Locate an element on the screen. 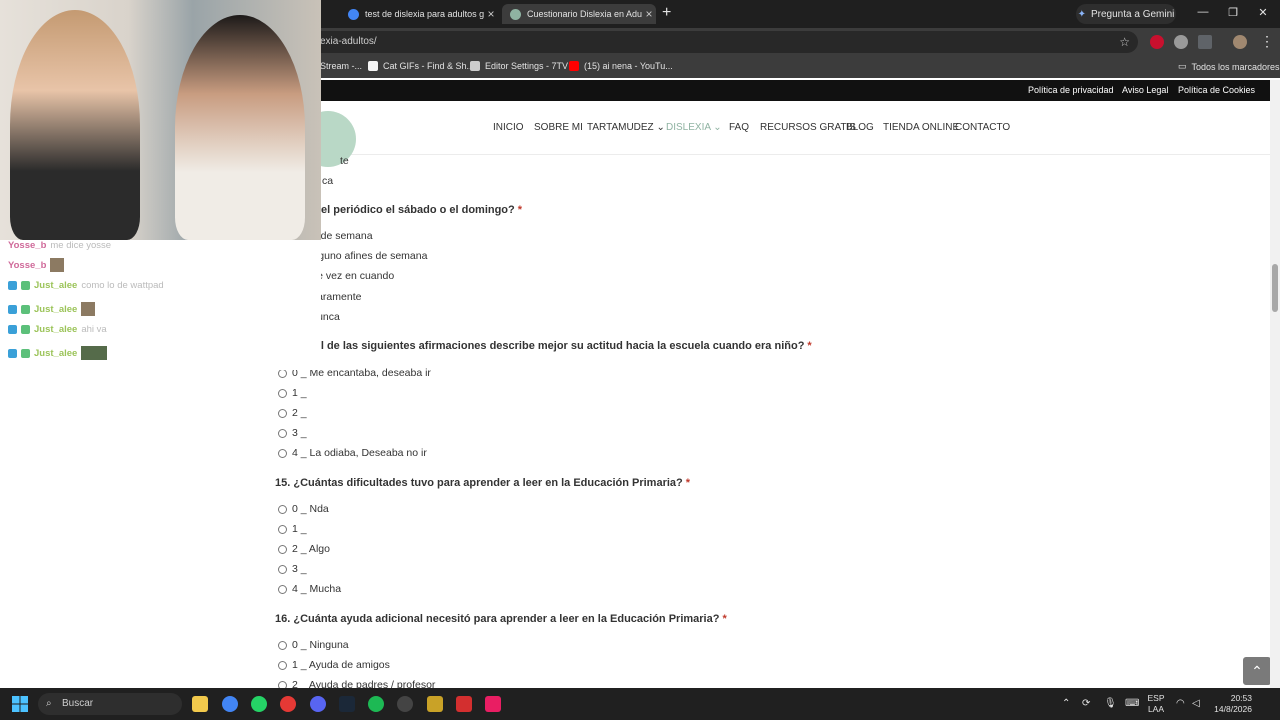 The image size is (1280, 720). nav-blog: BLOG is located at coordinates (860, 127).